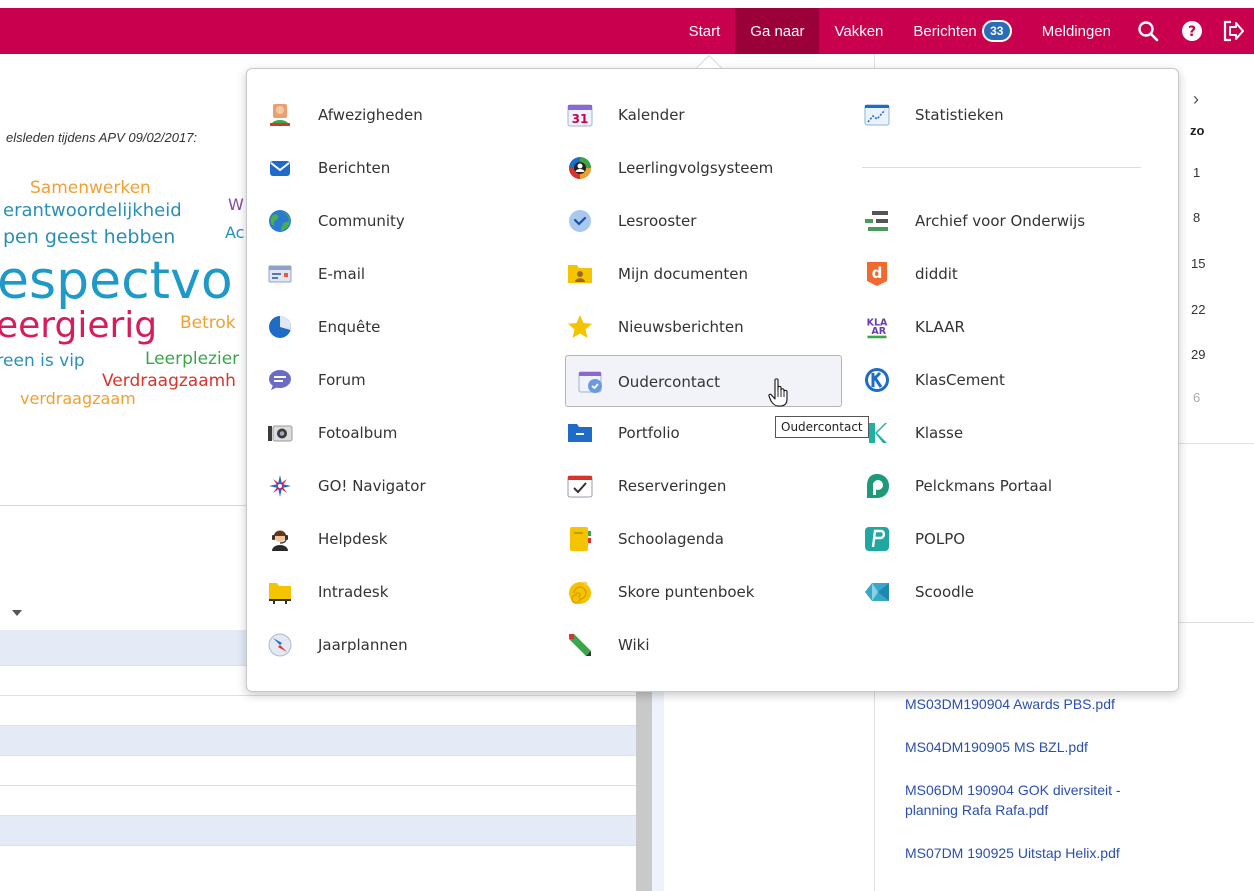 This screenshot has width=1254, height=891. I want to click on shell-icon, so click(580, 592).